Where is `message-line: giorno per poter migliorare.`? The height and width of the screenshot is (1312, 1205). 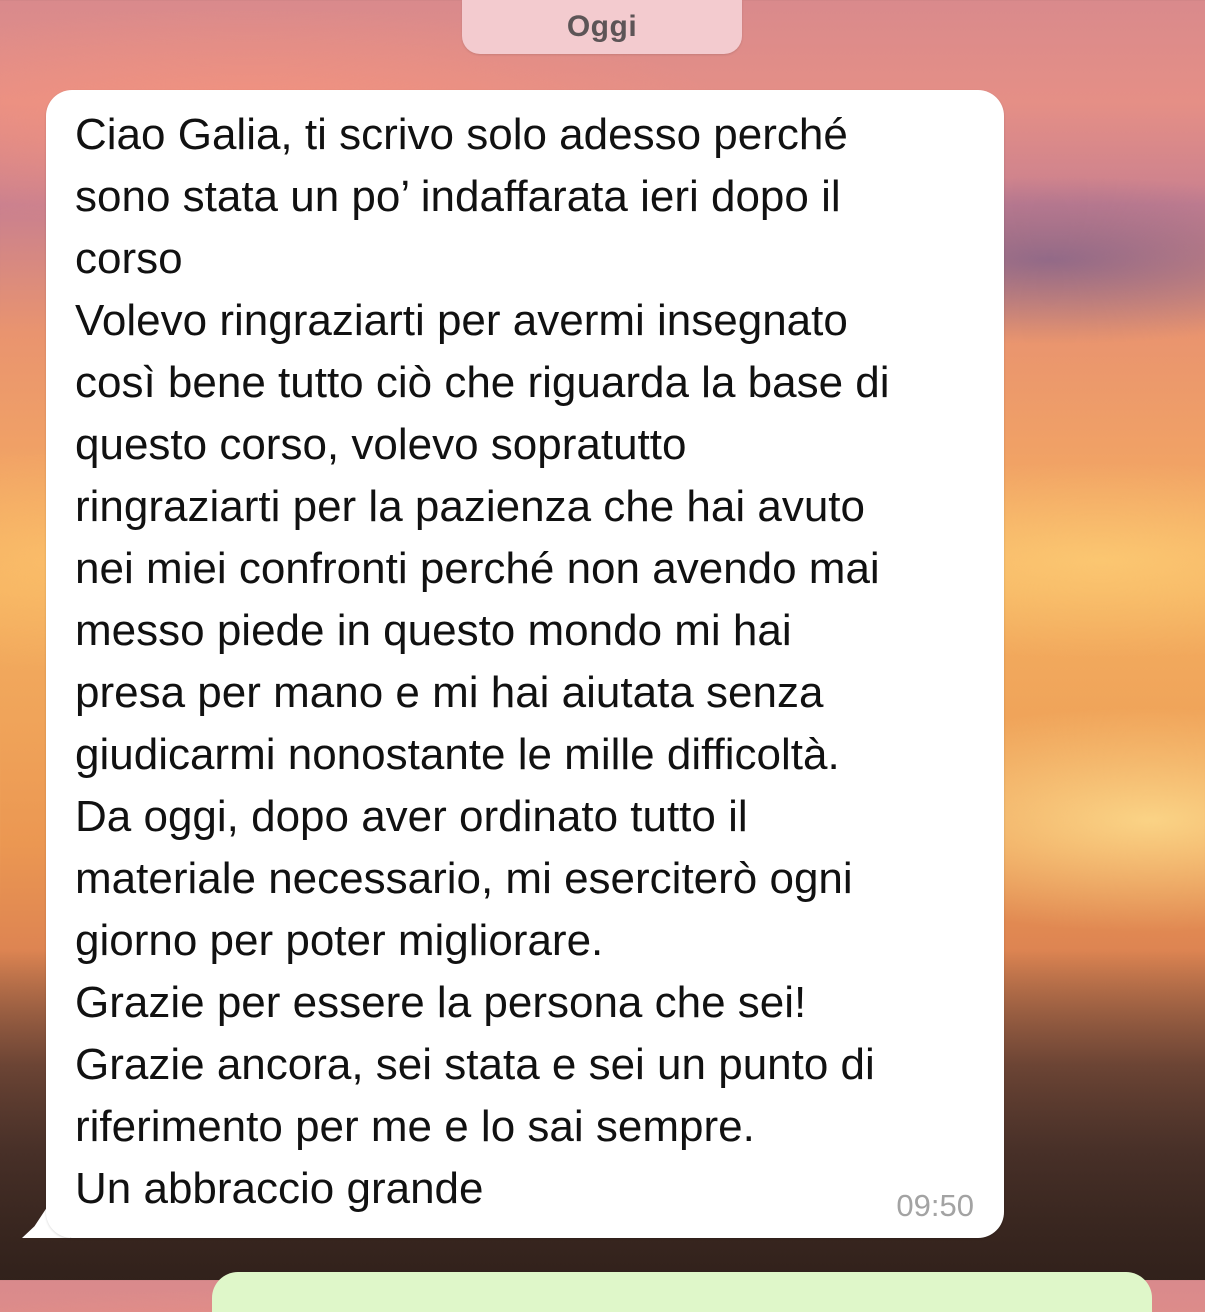 message-line: giorno per poter migliorare. is located at coordinates (339, 940).